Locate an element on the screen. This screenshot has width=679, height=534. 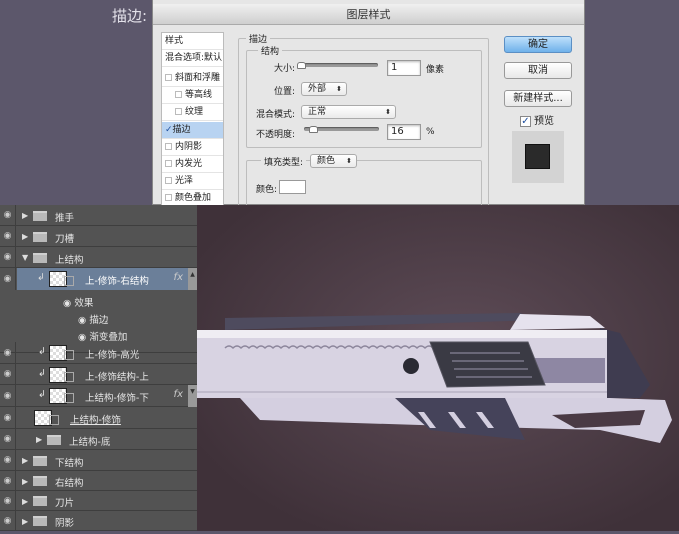
layer-name: 上-修饰-右结构 is located at coordinates (117, 281).